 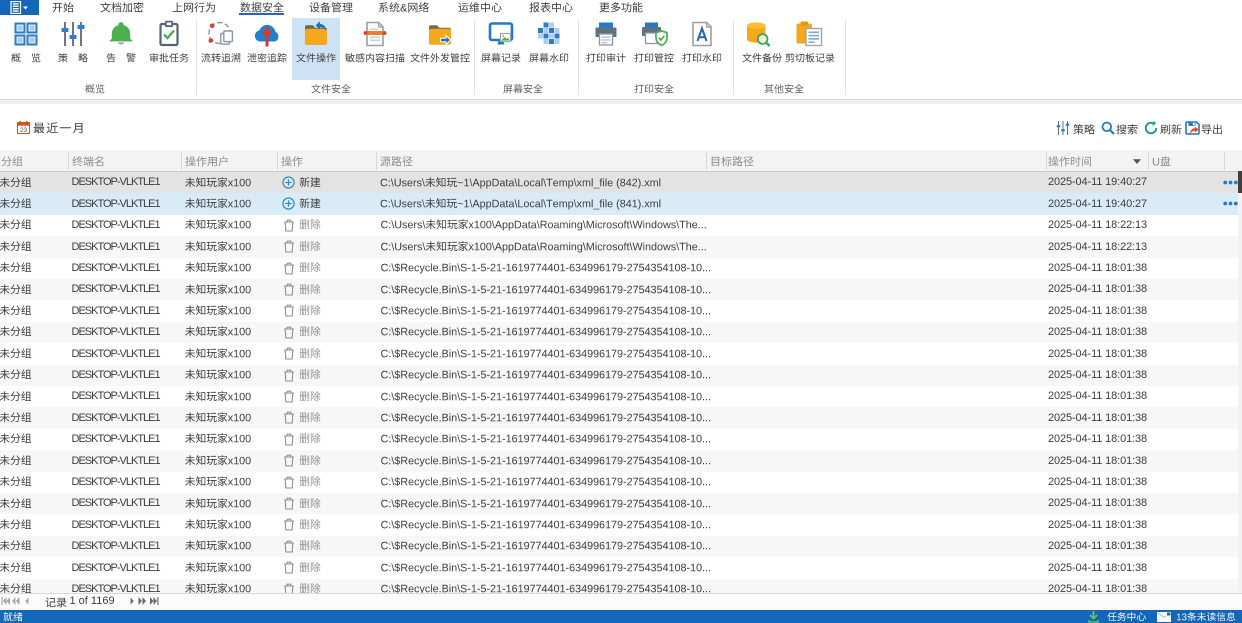 What do you see at coordinates (24, 130) in the screenshot?
I see `svg-text: 23` at bounding box center [24, 130].